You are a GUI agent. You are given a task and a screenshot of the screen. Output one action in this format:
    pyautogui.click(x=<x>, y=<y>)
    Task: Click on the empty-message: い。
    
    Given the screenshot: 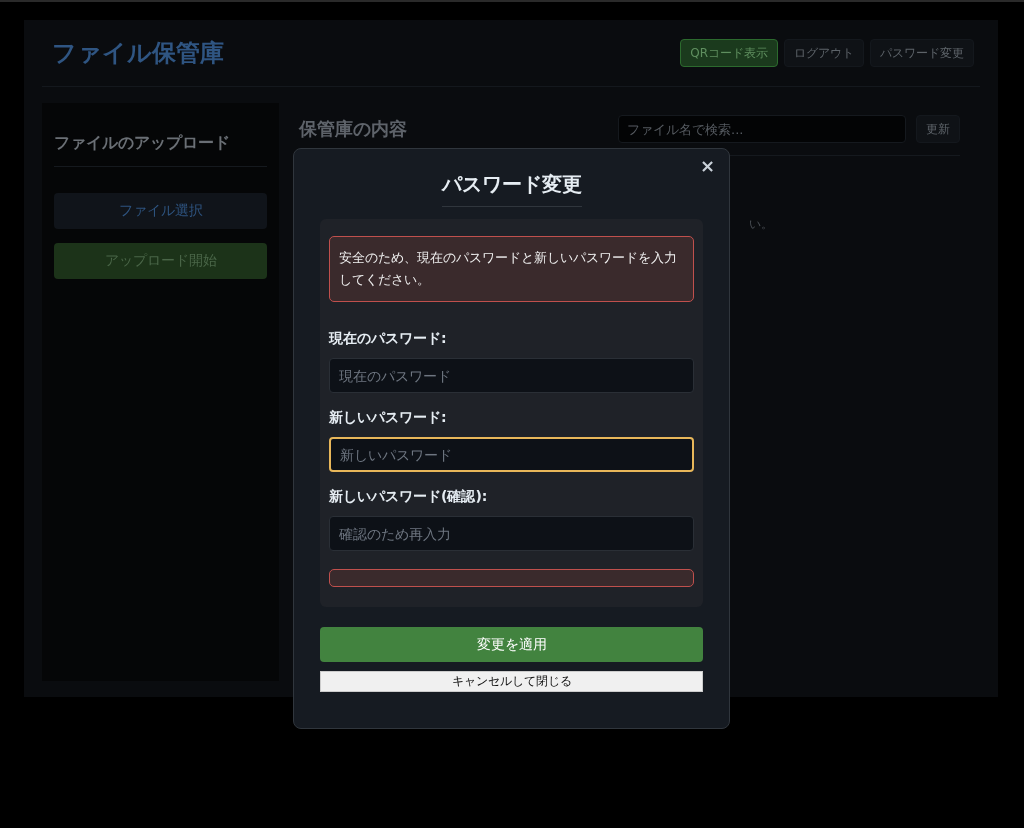 What is the action you would take?
    pyautogui.click(x=761, y=224)
    